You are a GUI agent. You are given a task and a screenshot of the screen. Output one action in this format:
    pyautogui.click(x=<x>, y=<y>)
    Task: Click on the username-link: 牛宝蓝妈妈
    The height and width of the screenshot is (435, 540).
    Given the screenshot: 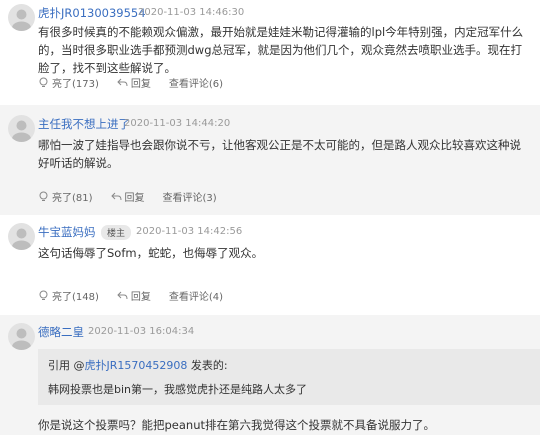 What is the action you would take?
    pyautogui.click(x=67, y=232)
    